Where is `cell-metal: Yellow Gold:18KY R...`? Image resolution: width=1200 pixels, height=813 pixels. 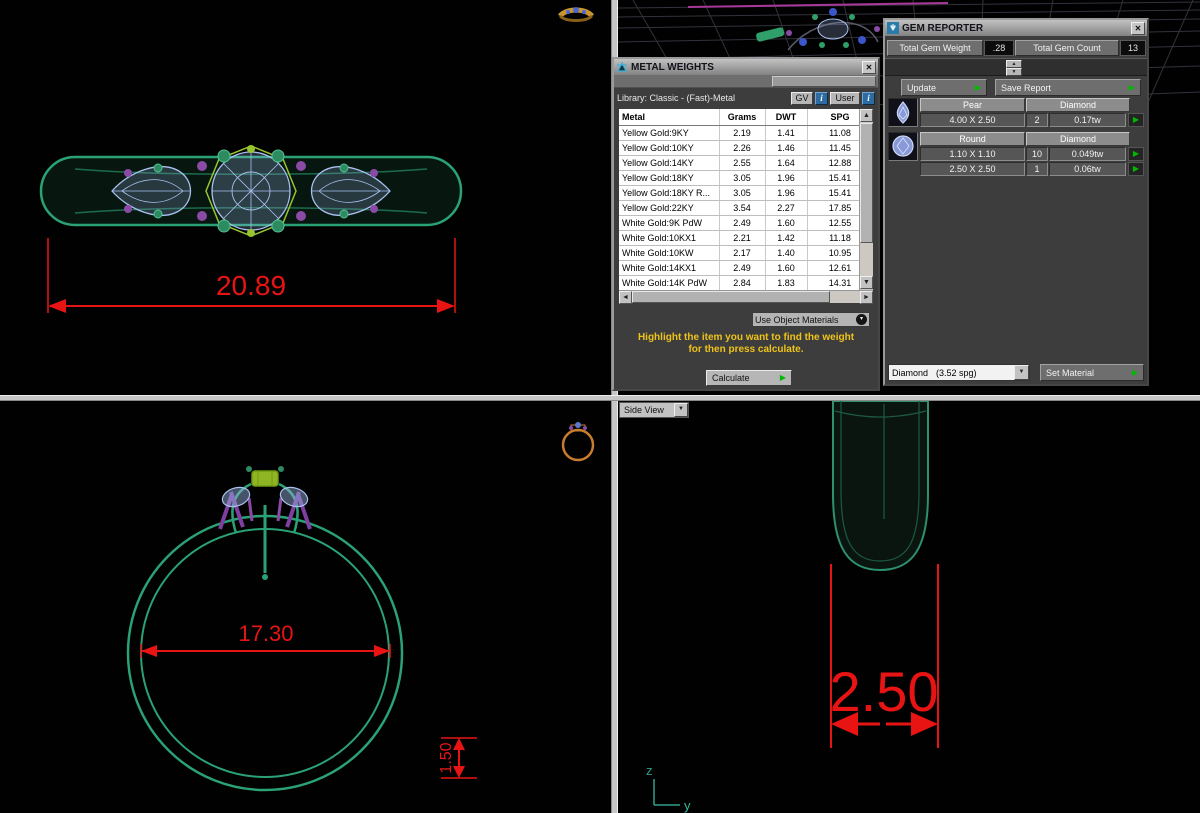 cell-metal: Yellow Gold:18KY R... is located at coordinates (669, 193).